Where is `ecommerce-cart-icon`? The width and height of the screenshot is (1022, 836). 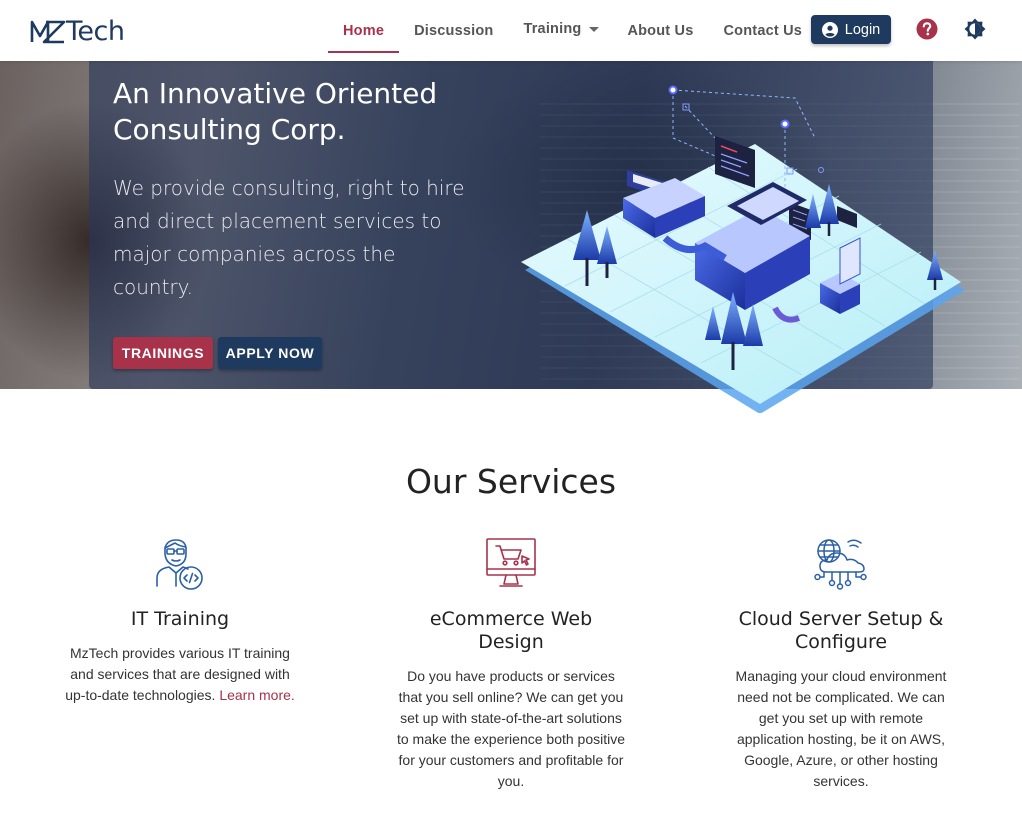
ecommerce-cart-icon is located at coordinates (511, 562).